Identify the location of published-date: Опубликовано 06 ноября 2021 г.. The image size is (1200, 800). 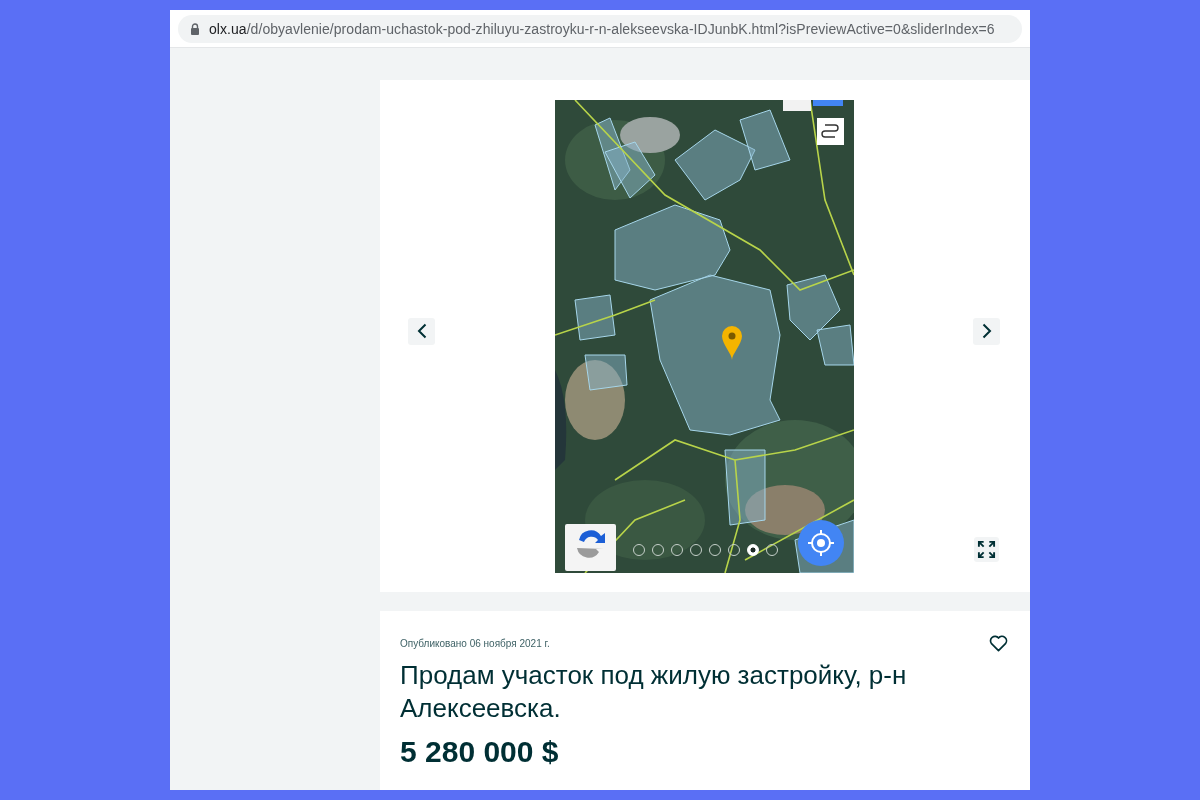
(475, 643).